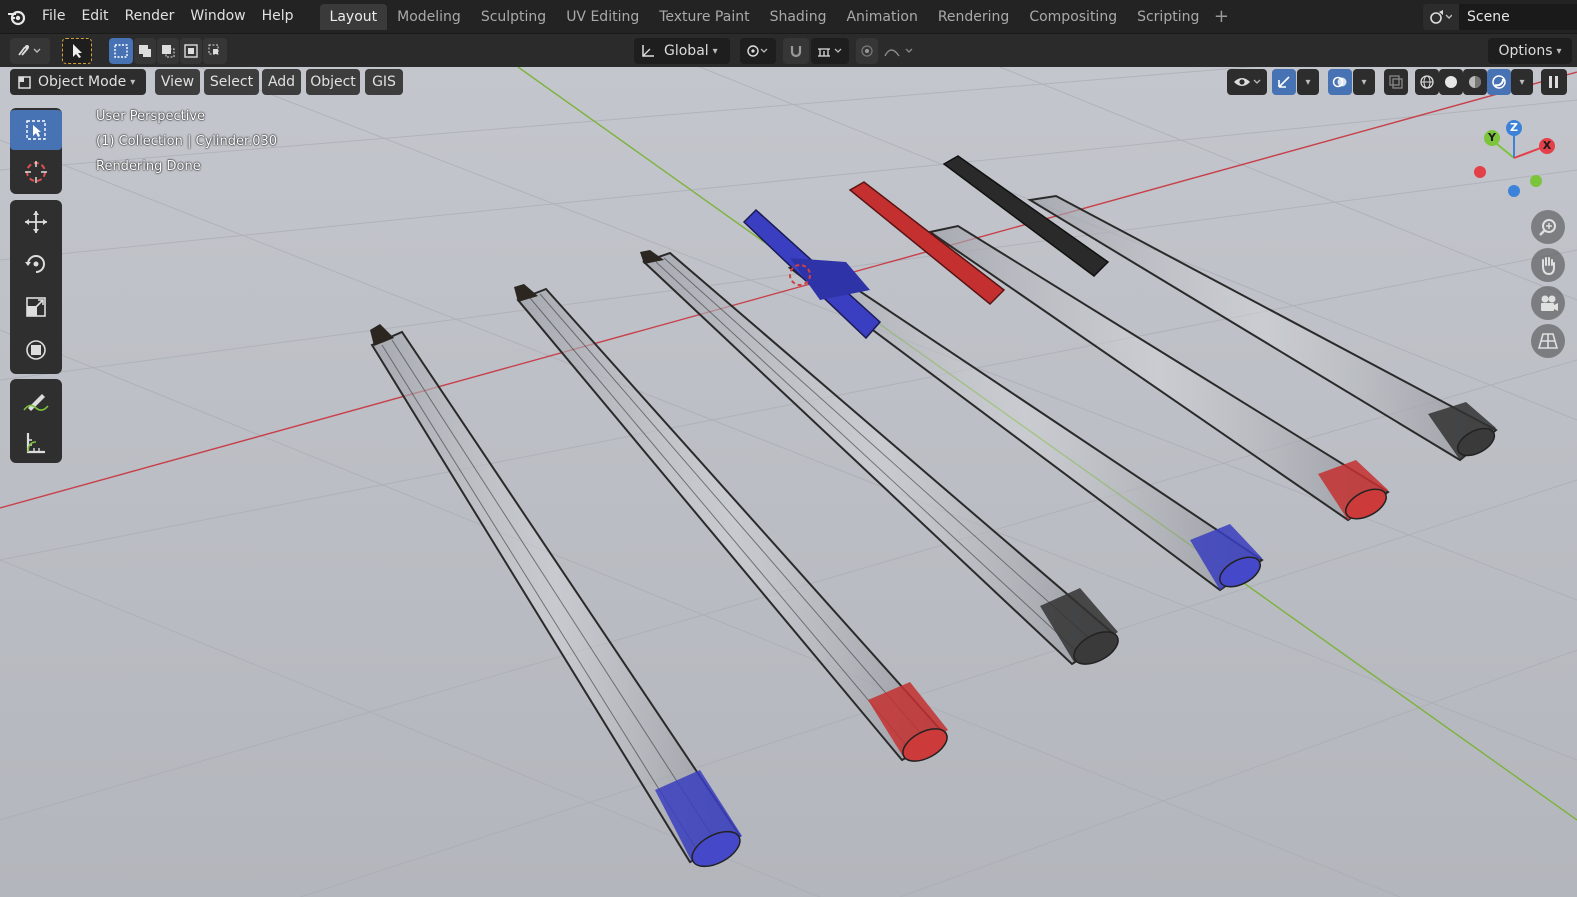  I want to click on orientation-label: Global, so click(686, 51).